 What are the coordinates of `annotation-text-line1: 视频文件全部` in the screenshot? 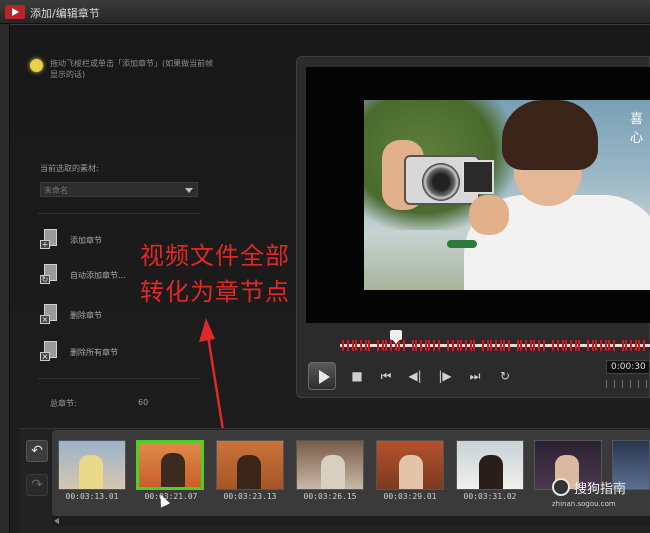 It's located at (215, 256).